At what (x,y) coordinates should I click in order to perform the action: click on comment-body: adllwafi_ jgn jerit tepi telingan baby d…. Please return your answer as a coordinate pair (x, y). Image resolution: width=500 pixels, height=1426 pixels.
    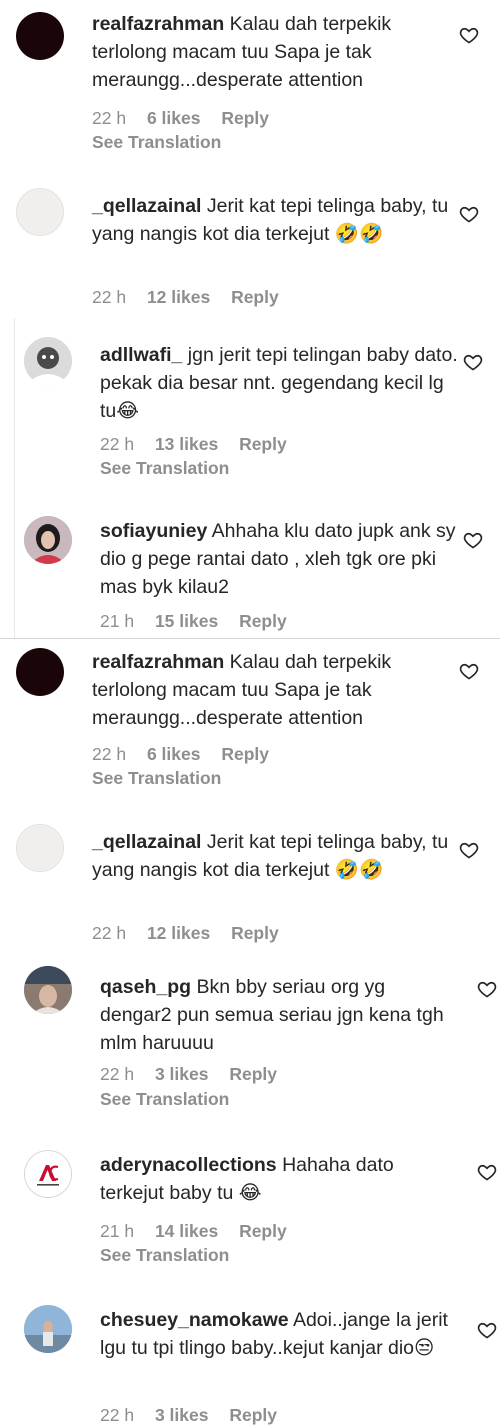
    Looking at the image, I should click on (280, 383).